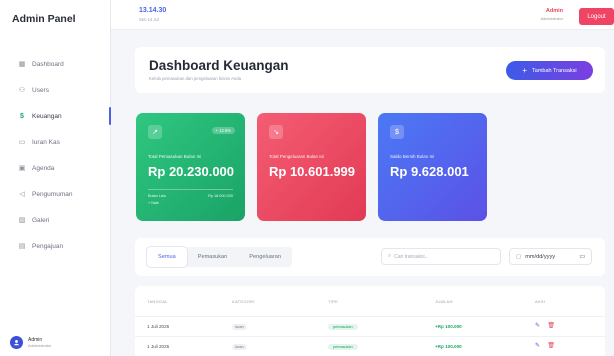 This screenshot has width=614, height=356. I want to click on sidebar-item-galeri: ▨ Galeri, so click(55, 220).